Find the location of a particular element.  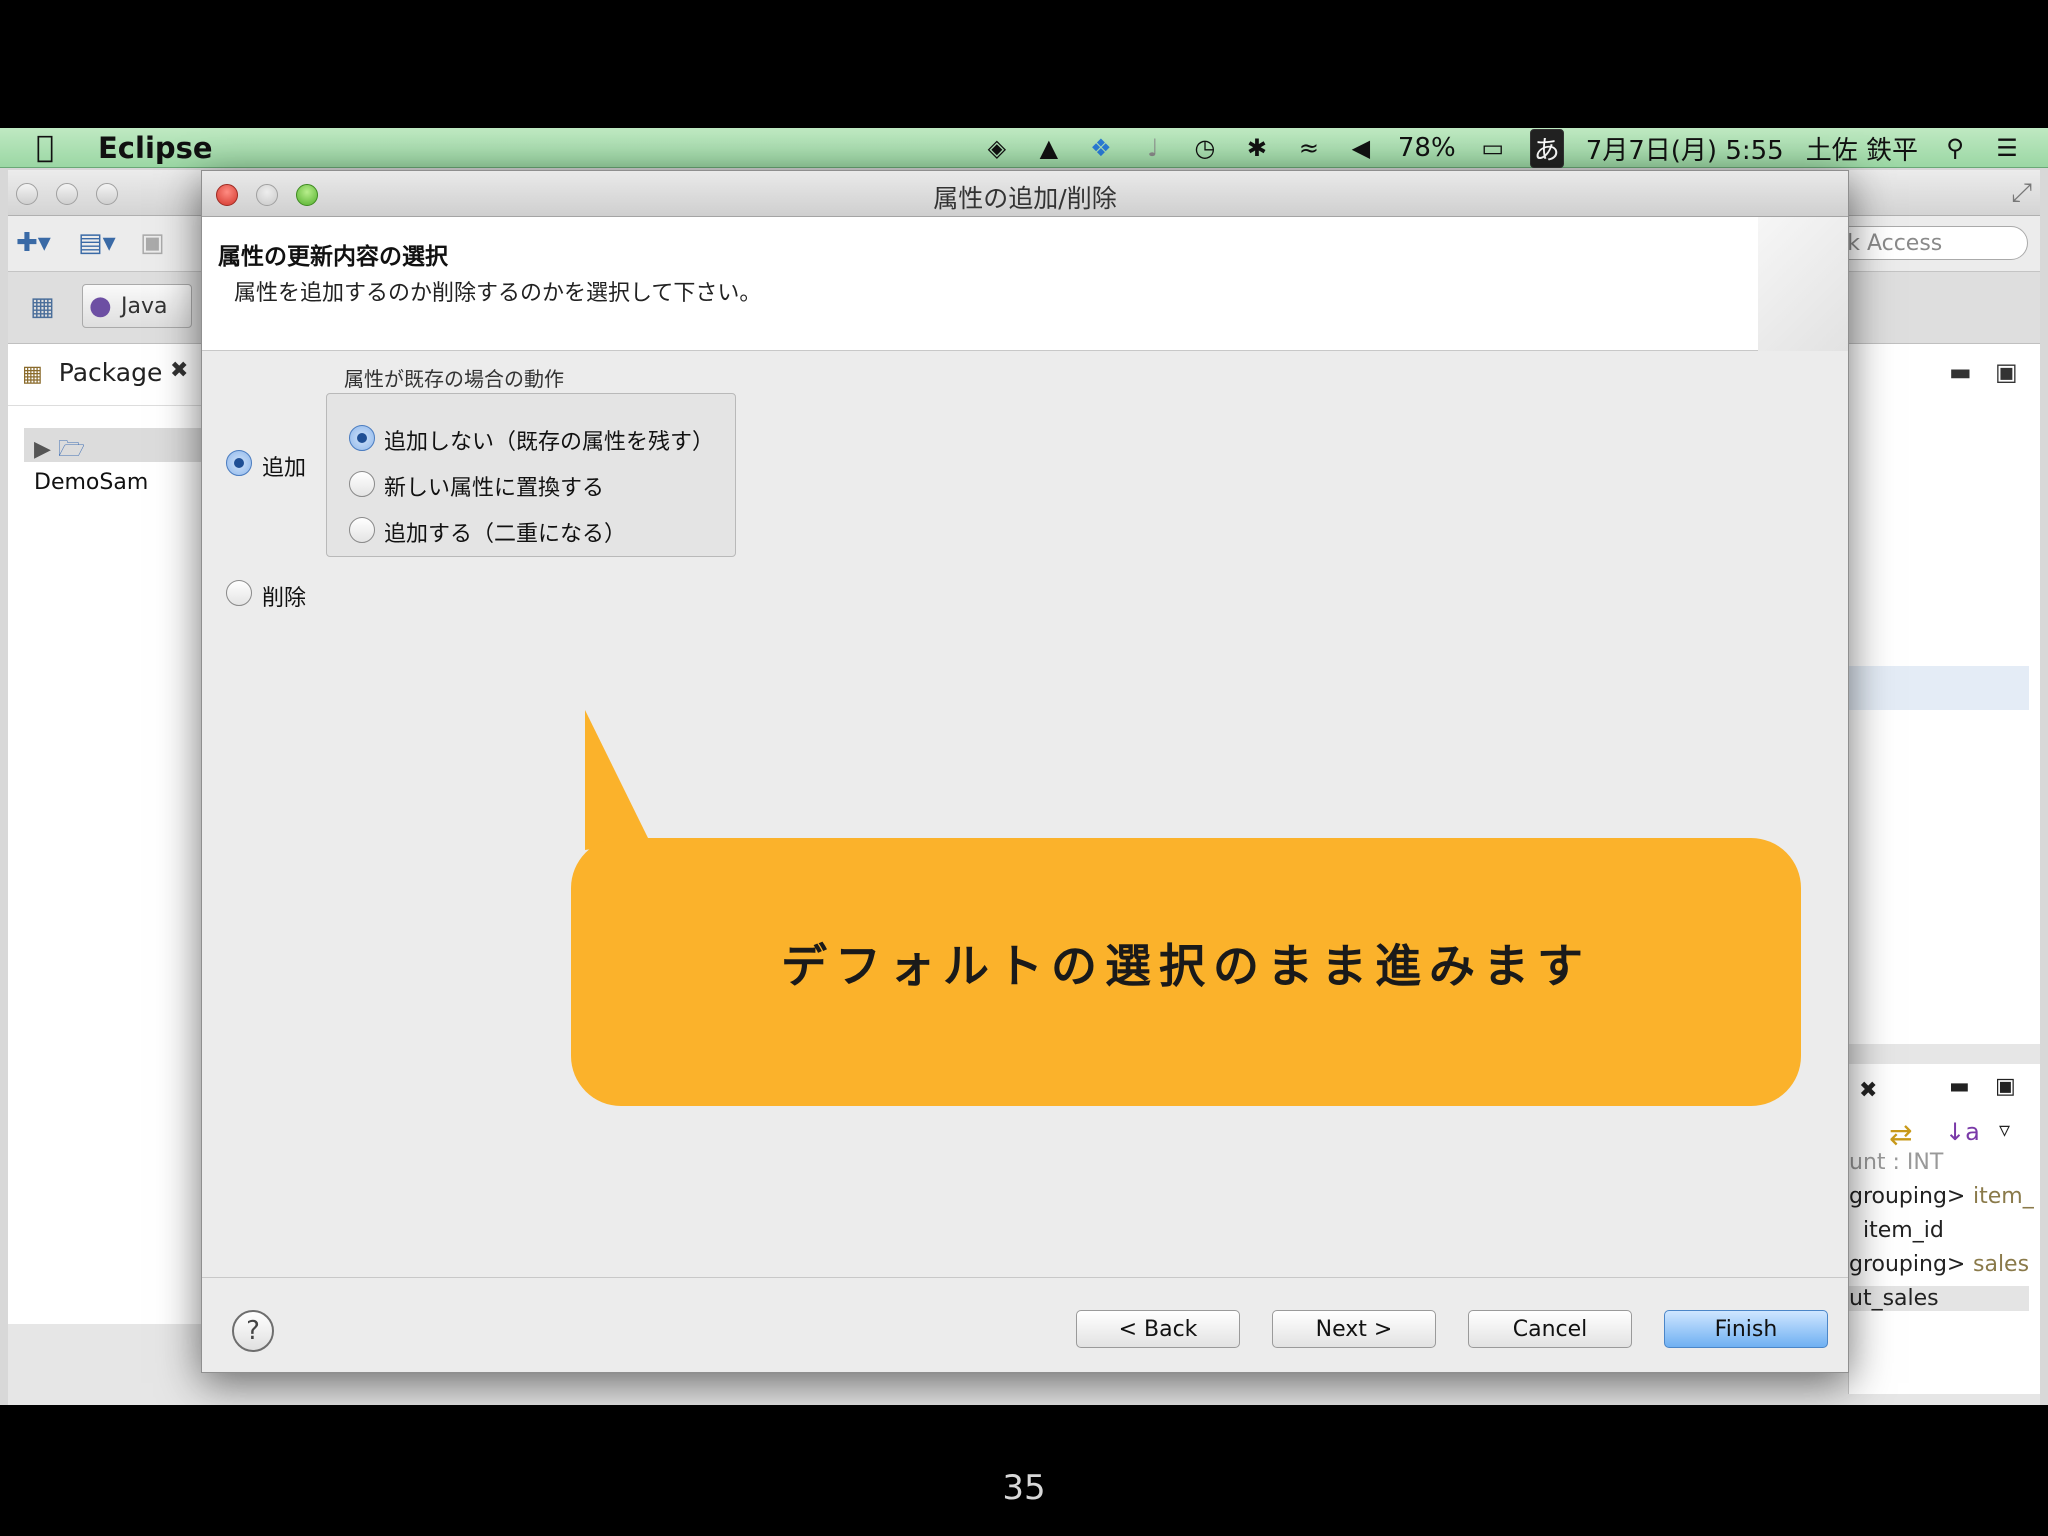

dialog-minimize-button is located at coordinates (267, 195).